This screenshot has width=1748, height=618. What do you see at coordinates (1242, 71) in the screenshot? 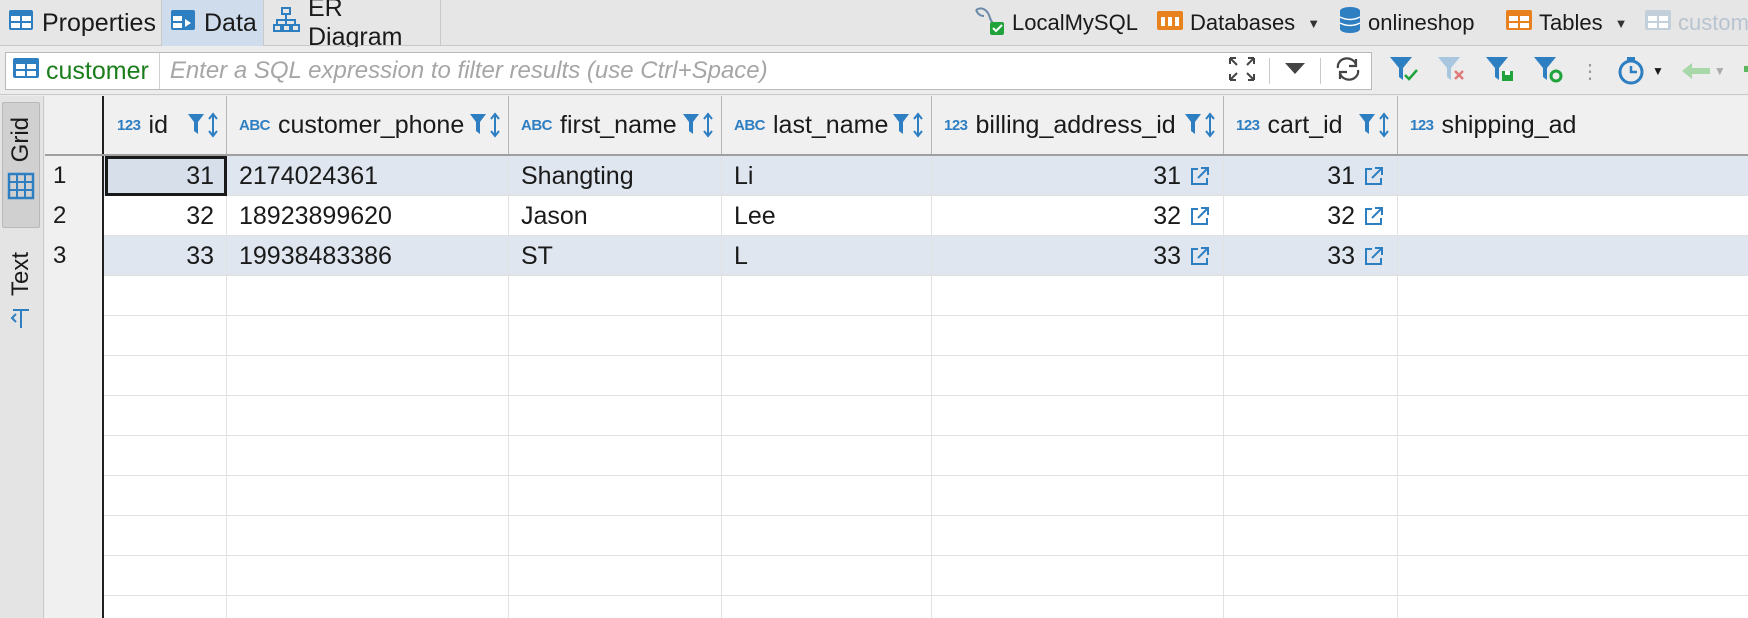
I see `maximize-icon` at bounding box center [1242, 71].